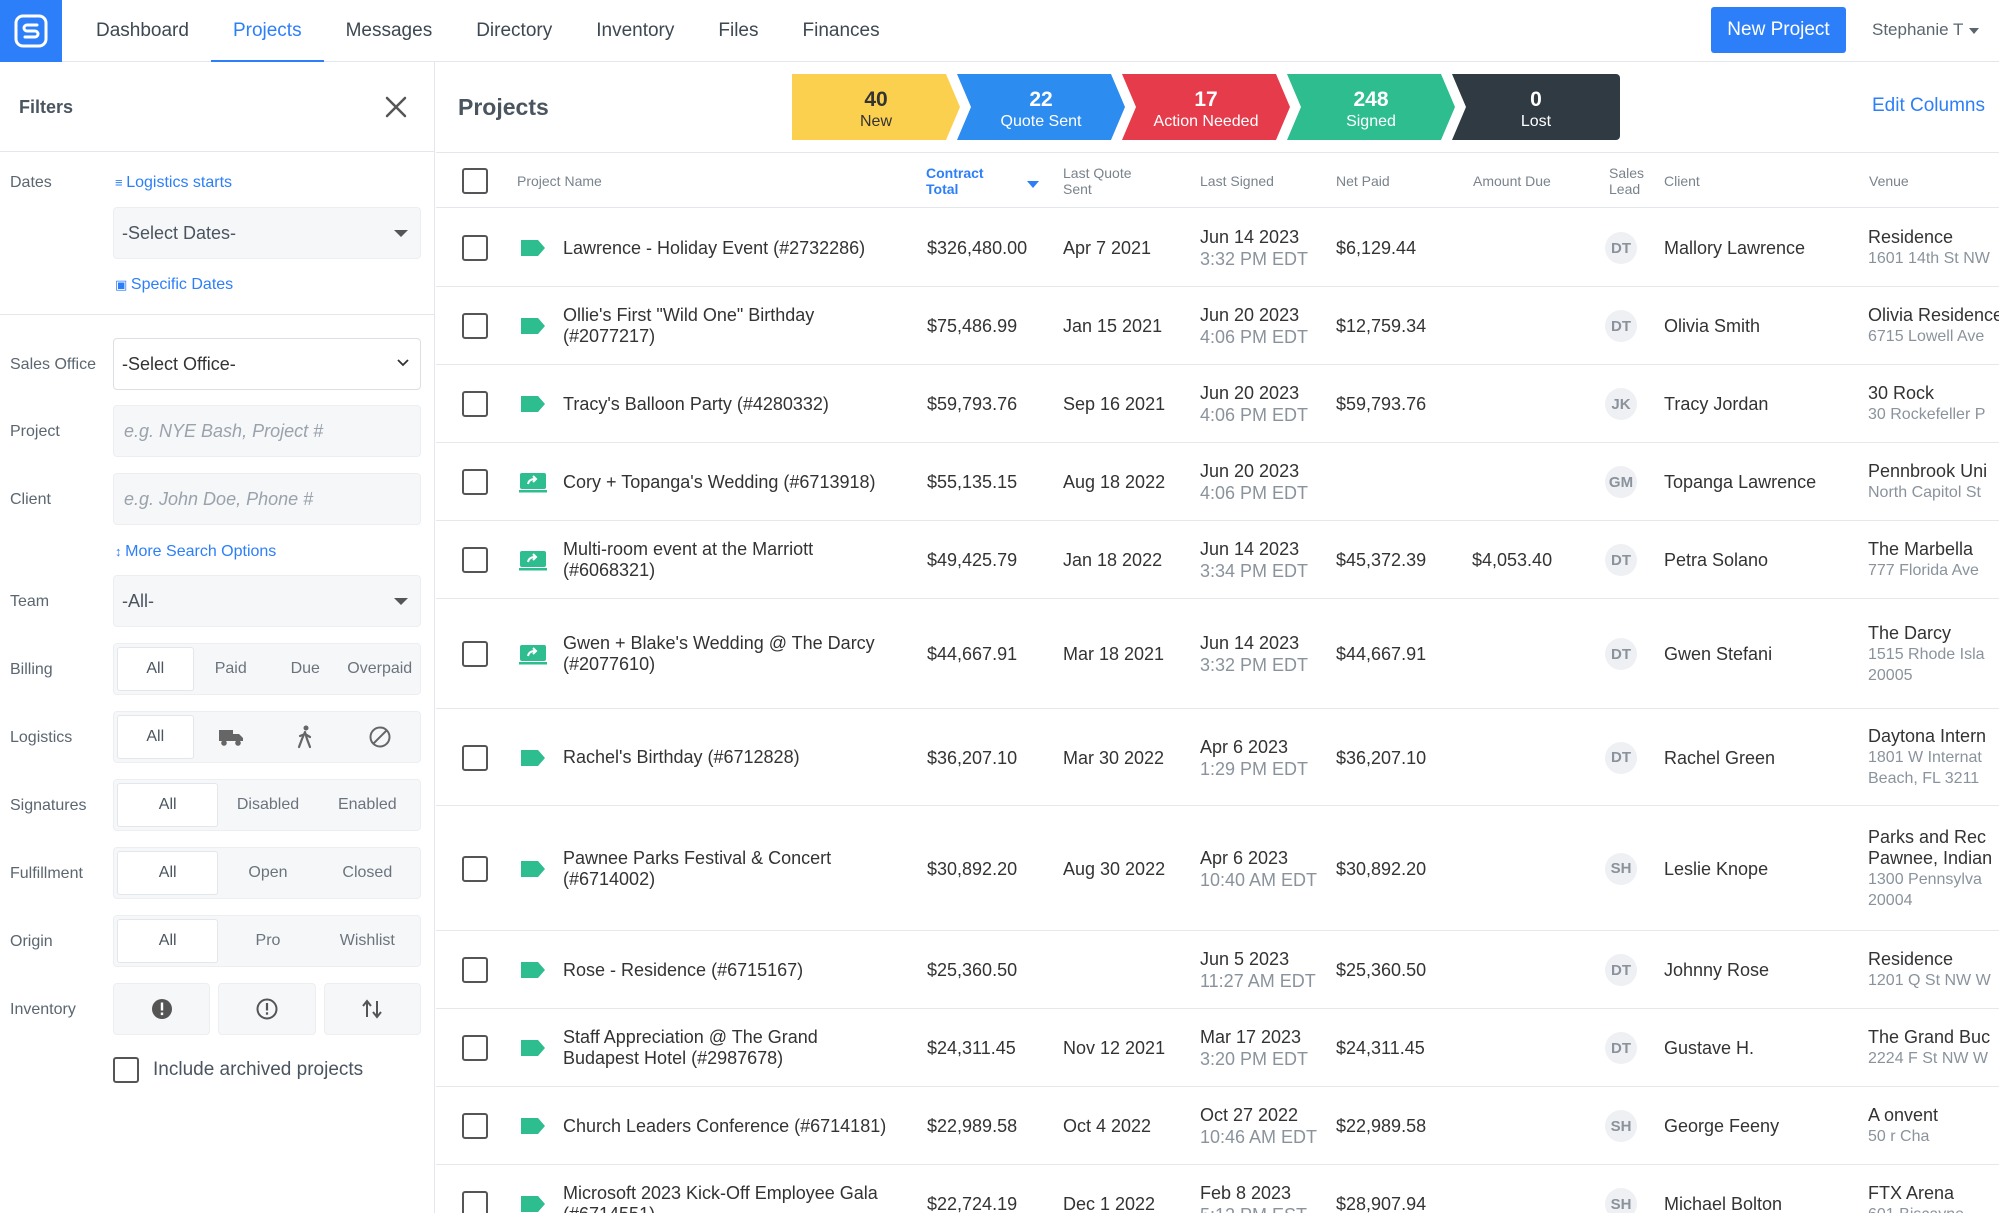 This screenshot has width=1999, height=1213. What do you see at coordinates (380, 737) in the screenshot?
I see `disabled-icon` at bounding box center [380, 737].